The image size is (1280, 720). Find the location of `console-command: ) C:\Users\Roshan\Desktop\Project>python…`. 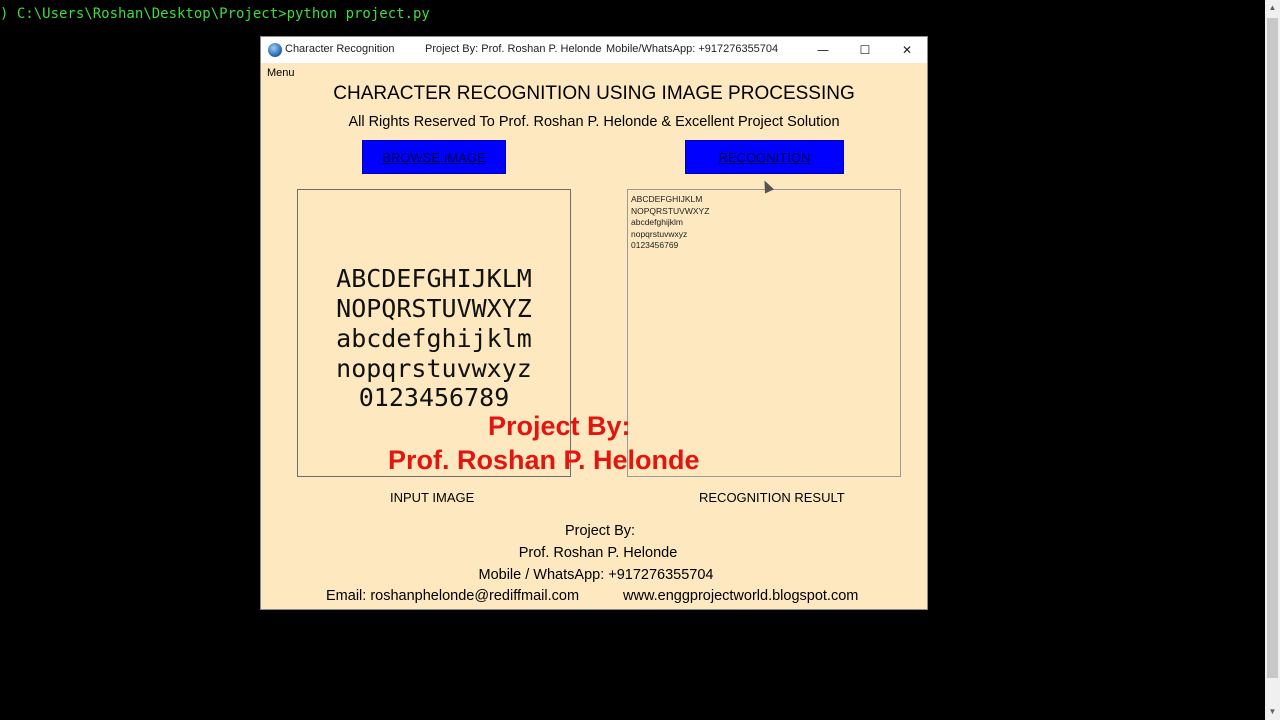

console-command: ) C:\Users\Roshan\Desktop\Project>python… is located at coordinates (215, 14).